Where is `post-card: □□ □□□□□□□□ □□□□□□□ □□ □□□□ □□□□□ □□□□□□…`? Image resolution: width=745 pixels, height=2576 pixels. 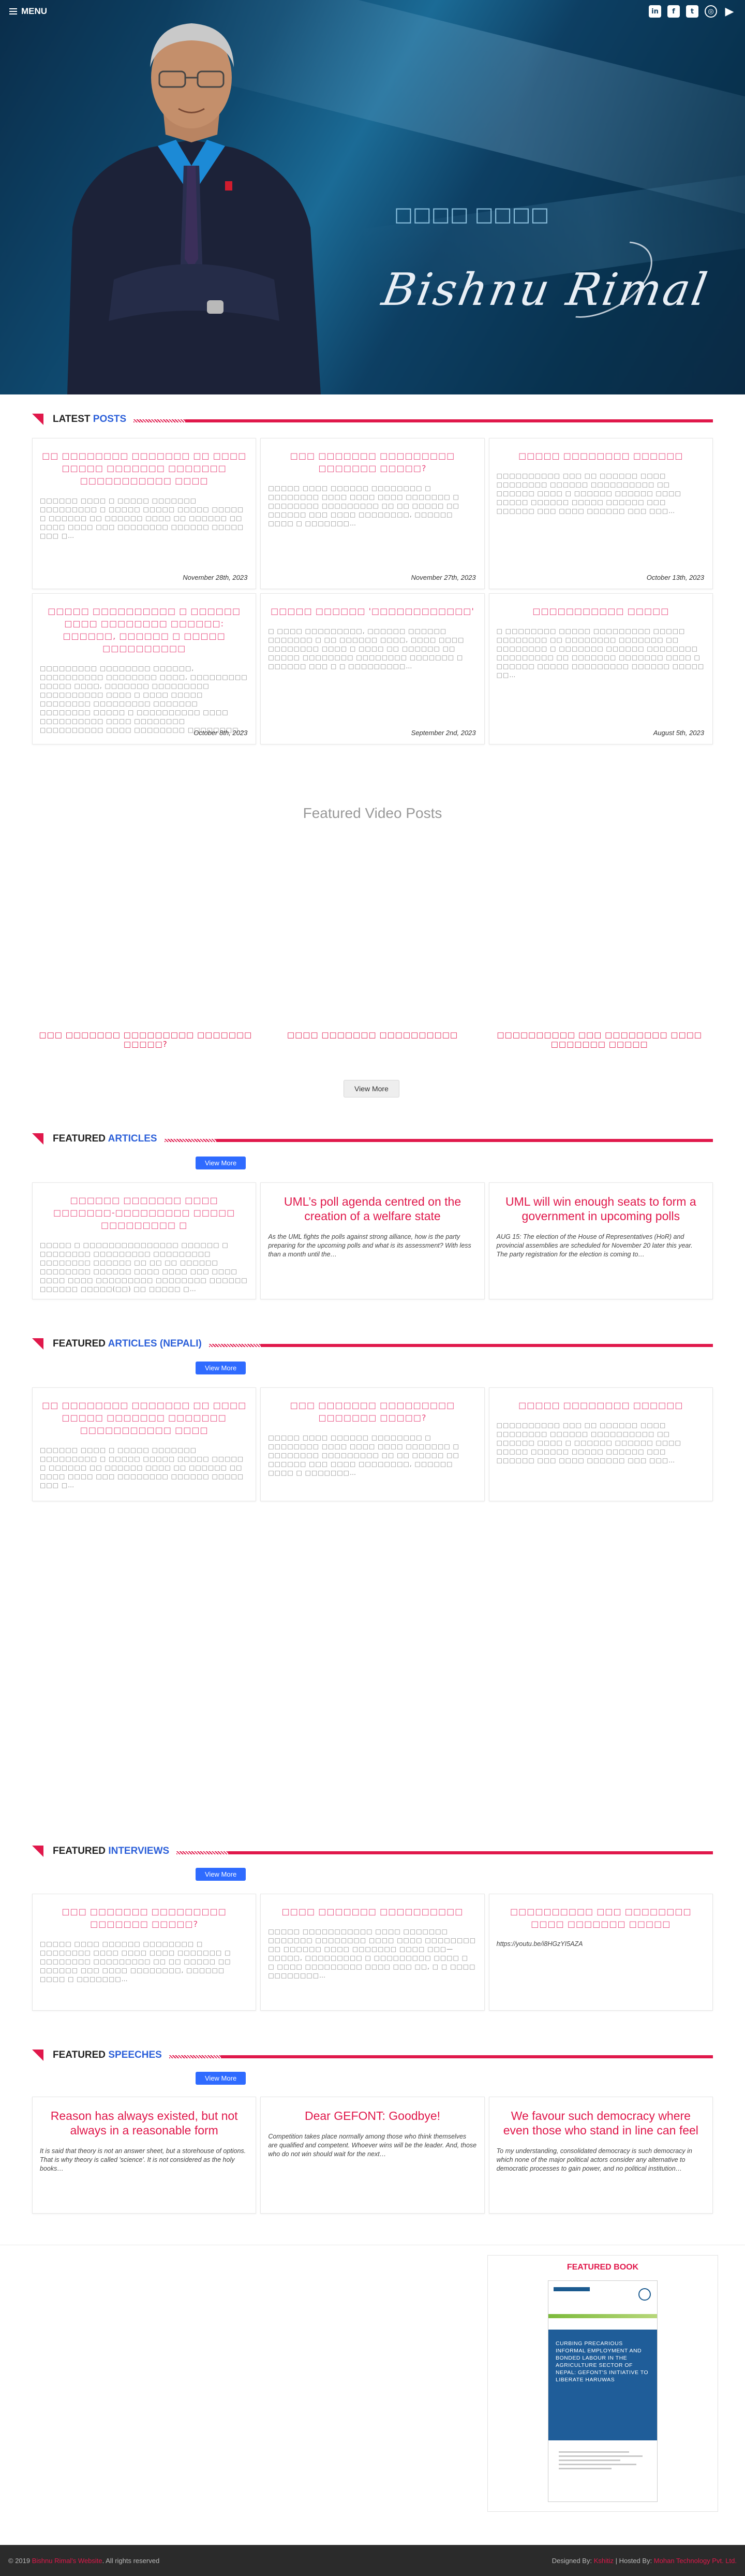
post-card: □□ □□□□□□□□ □□□□□□□ □□ □□□□ □□□□□ □□□□□□… is located at coordinates (144, 513).